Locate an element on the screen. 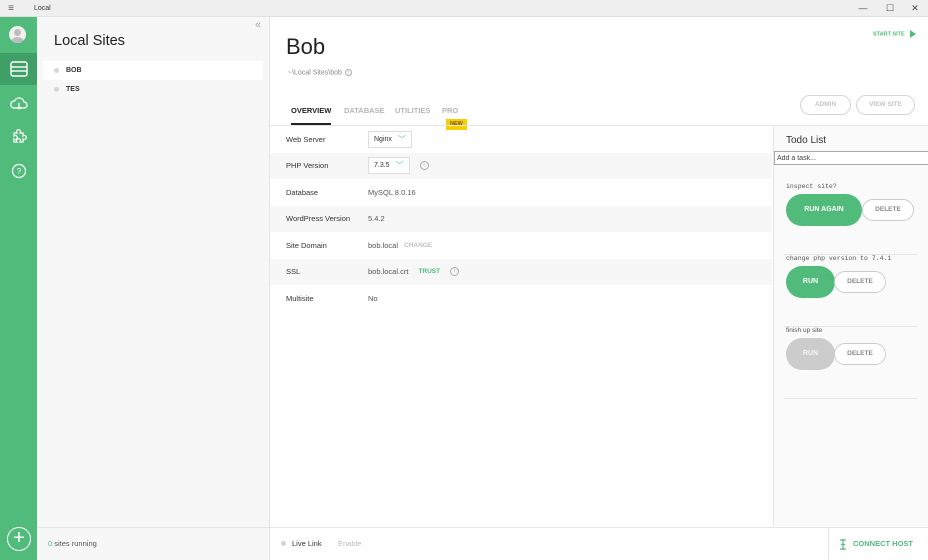 The image size is (928, 560). avatar is located at coordinates (17, 34).